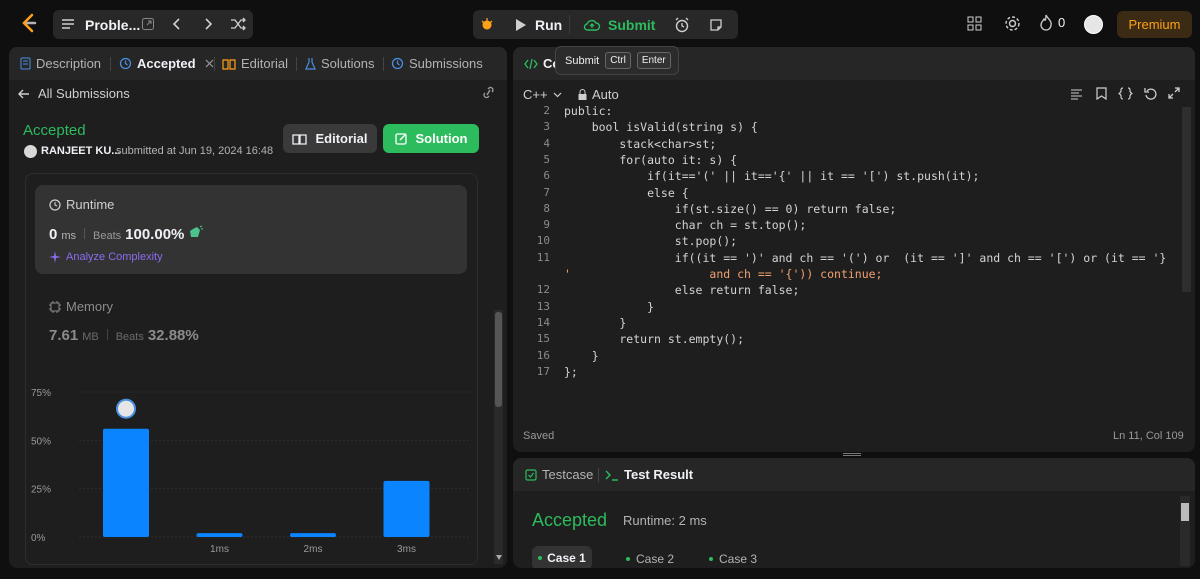 The image size is (1200, 579). I want to click on link-icon, so click(488, 92).